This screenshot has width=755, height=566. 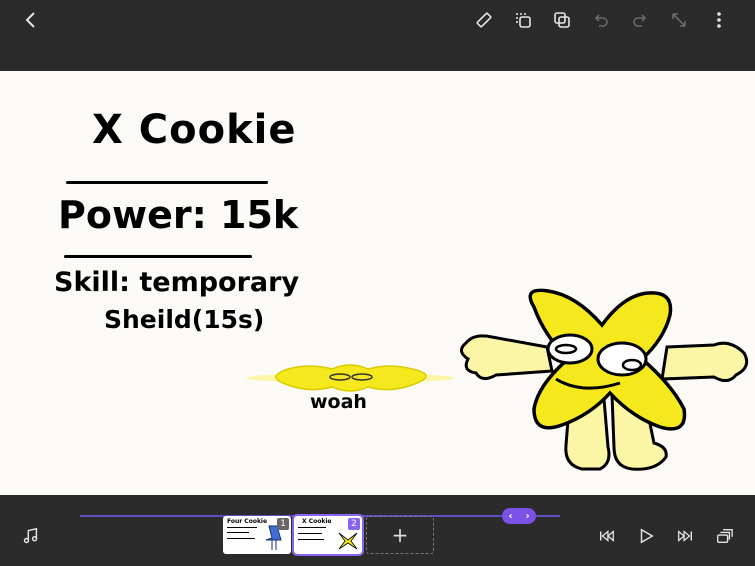 I want to click on undo-icon, so click(x=601, y=20).